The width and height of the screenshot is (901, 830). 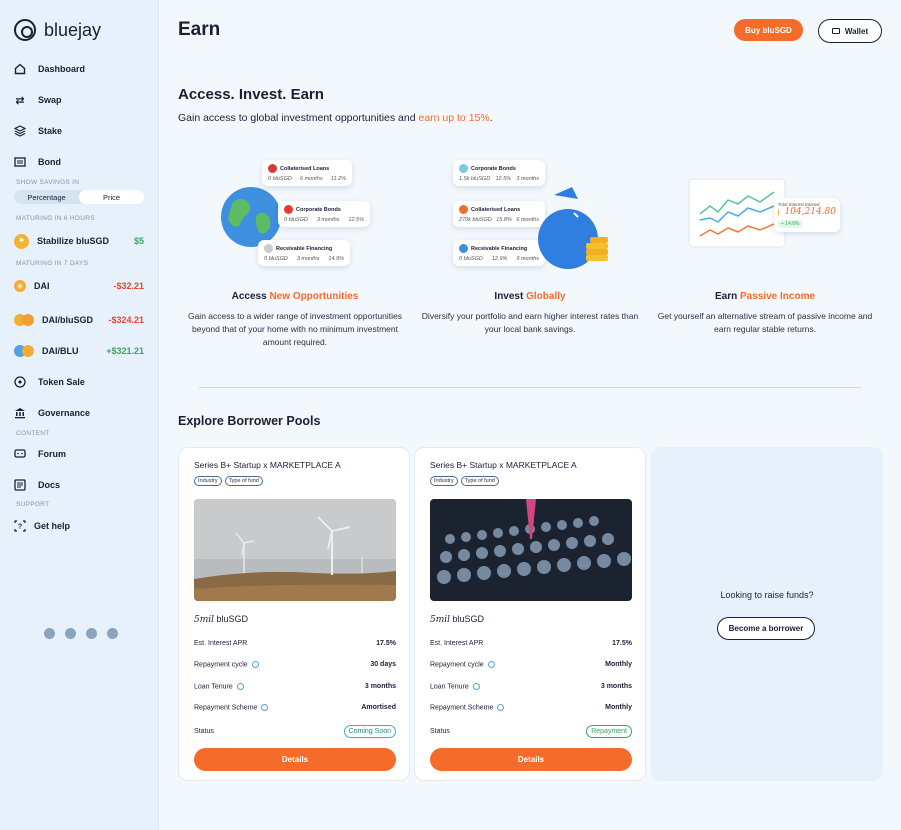 What do you see at coordinates (111, 197) in the screenshot?
I see `toggle-price: Price` at bounding box center [111, 197].